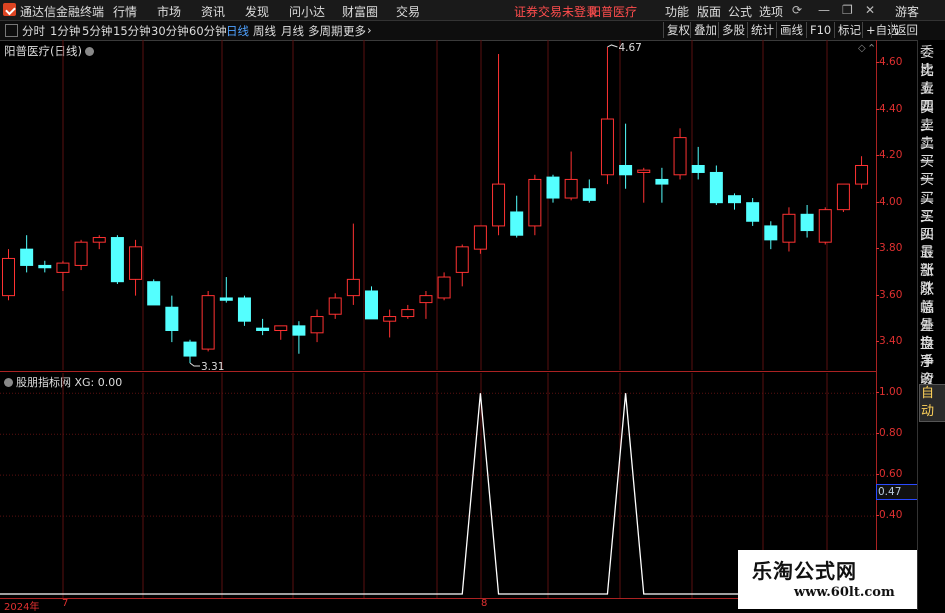 The image size is (945, 613). I want to click on tool-button-6: 标记, so click(849, 30).